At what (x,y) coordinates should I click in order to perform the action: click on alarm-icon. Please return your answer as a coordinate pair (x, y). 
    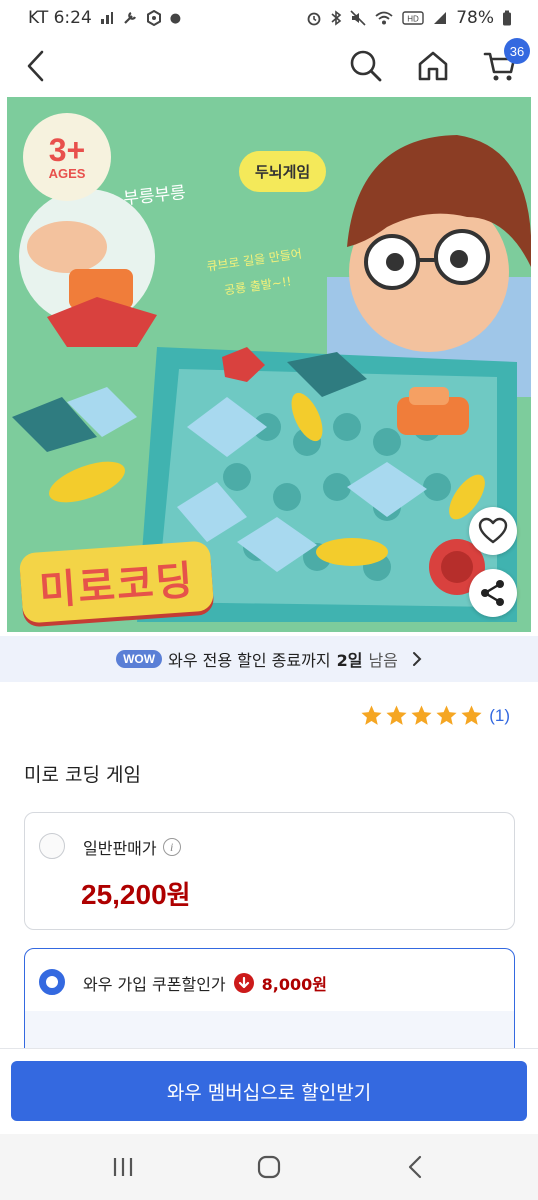
    Looking at the image, I should click on (314, 19).